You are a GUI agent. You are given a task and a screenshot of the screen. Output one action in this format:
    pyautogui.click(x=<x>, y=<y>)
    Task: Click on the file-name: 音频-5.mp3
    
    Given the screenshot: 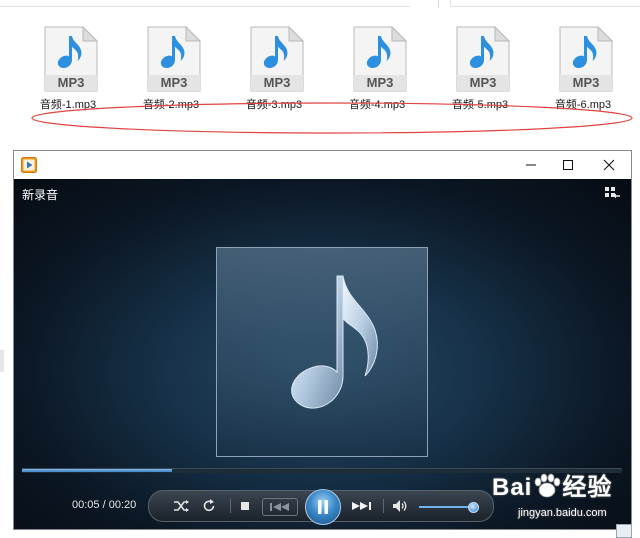 What is the action you would take?
    pyautogui.click(x=480, y=105)
    